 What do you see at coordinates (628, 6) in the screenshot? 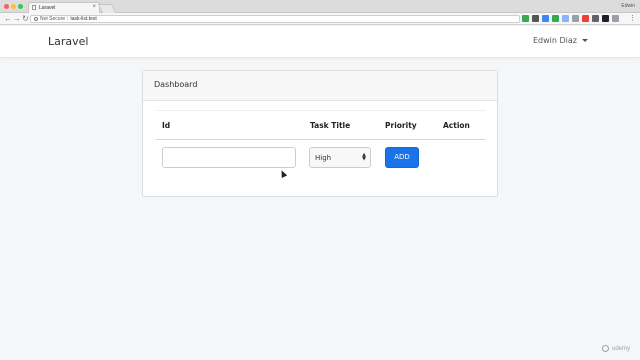
I see `profile-name: Edwin` at bounding box center [628, 6].